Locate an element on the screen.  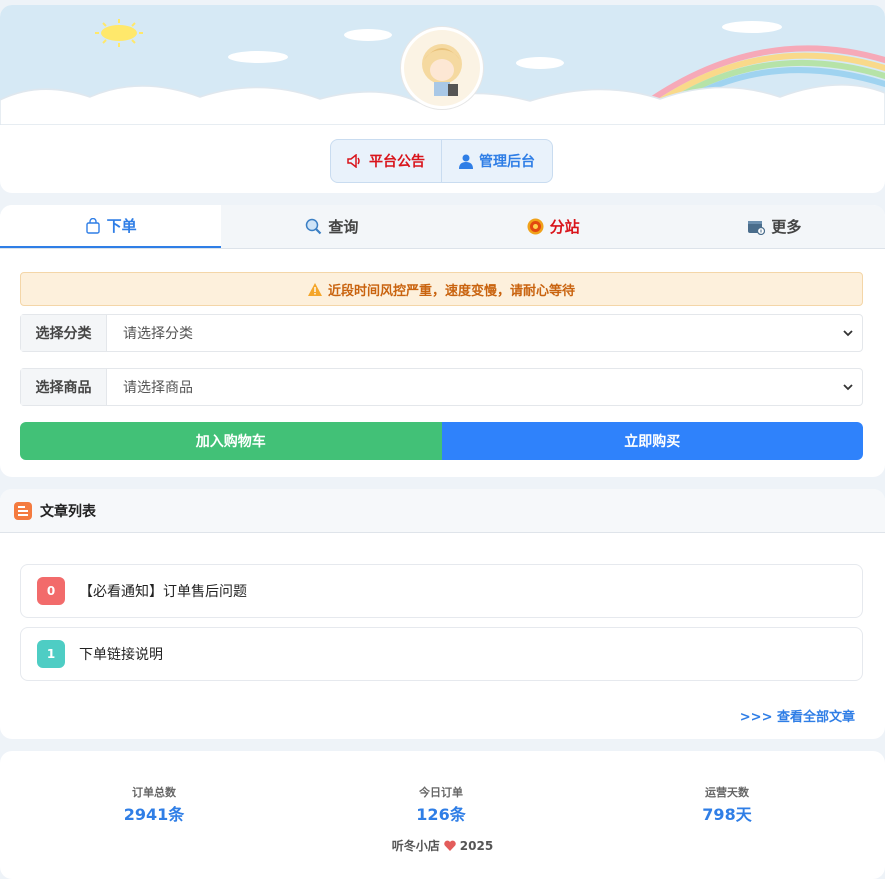
coin-icon is located at coordinates (535, 226).